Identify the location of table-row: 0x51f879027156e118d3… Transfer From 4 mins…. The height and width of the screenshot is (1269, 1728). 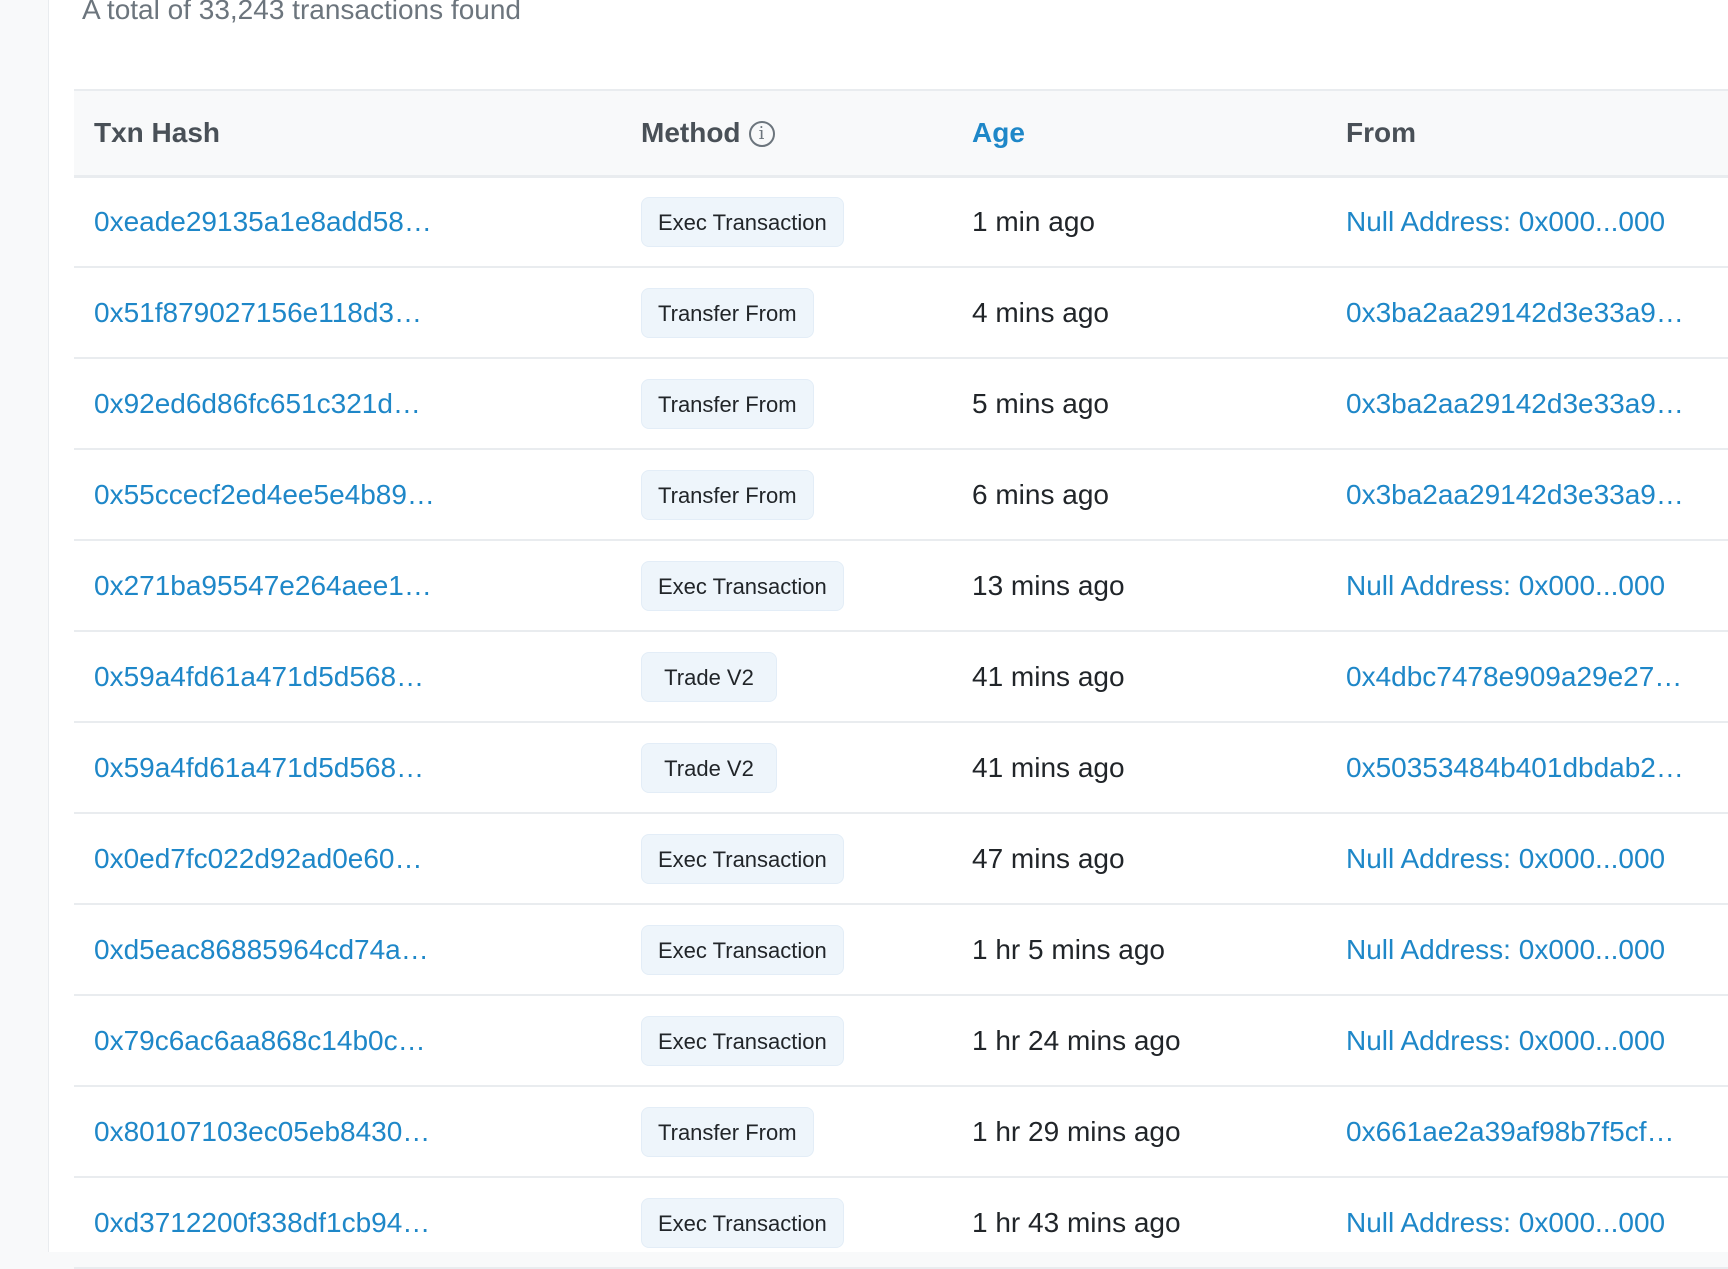
(901, 312).